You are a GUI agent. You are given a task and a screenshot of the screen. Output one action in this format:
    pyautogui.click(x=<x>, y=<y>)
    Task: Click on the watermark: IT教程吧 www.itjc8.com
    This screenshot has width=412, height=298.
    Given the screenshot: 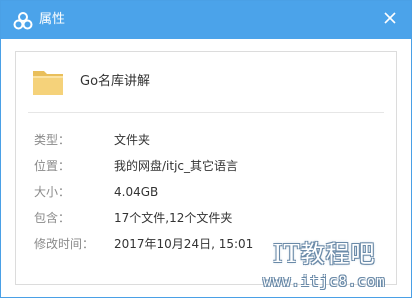 What is the action you would take?
    pyautogui.click(x=334, y=265)
    